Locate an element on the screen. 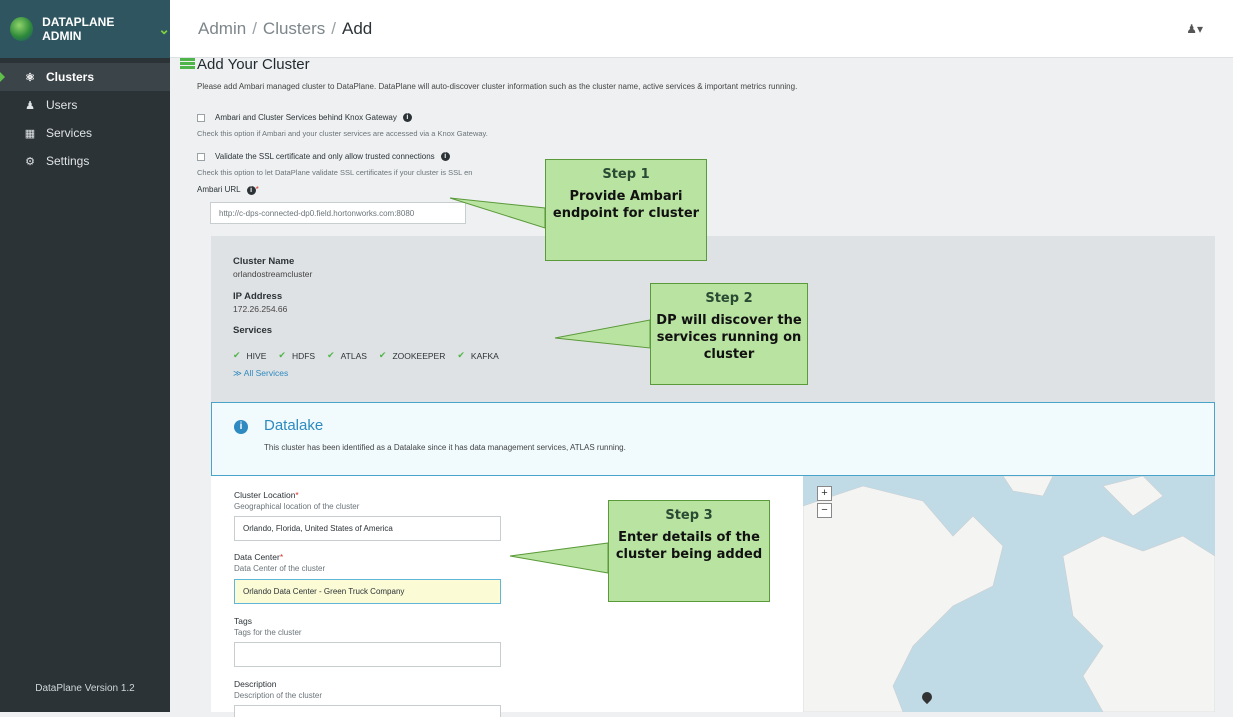 Image resolution: width=1233 pixels, height=717 pixels. chevron-down-icon: ⌄ is located at coordinates (164, 29).